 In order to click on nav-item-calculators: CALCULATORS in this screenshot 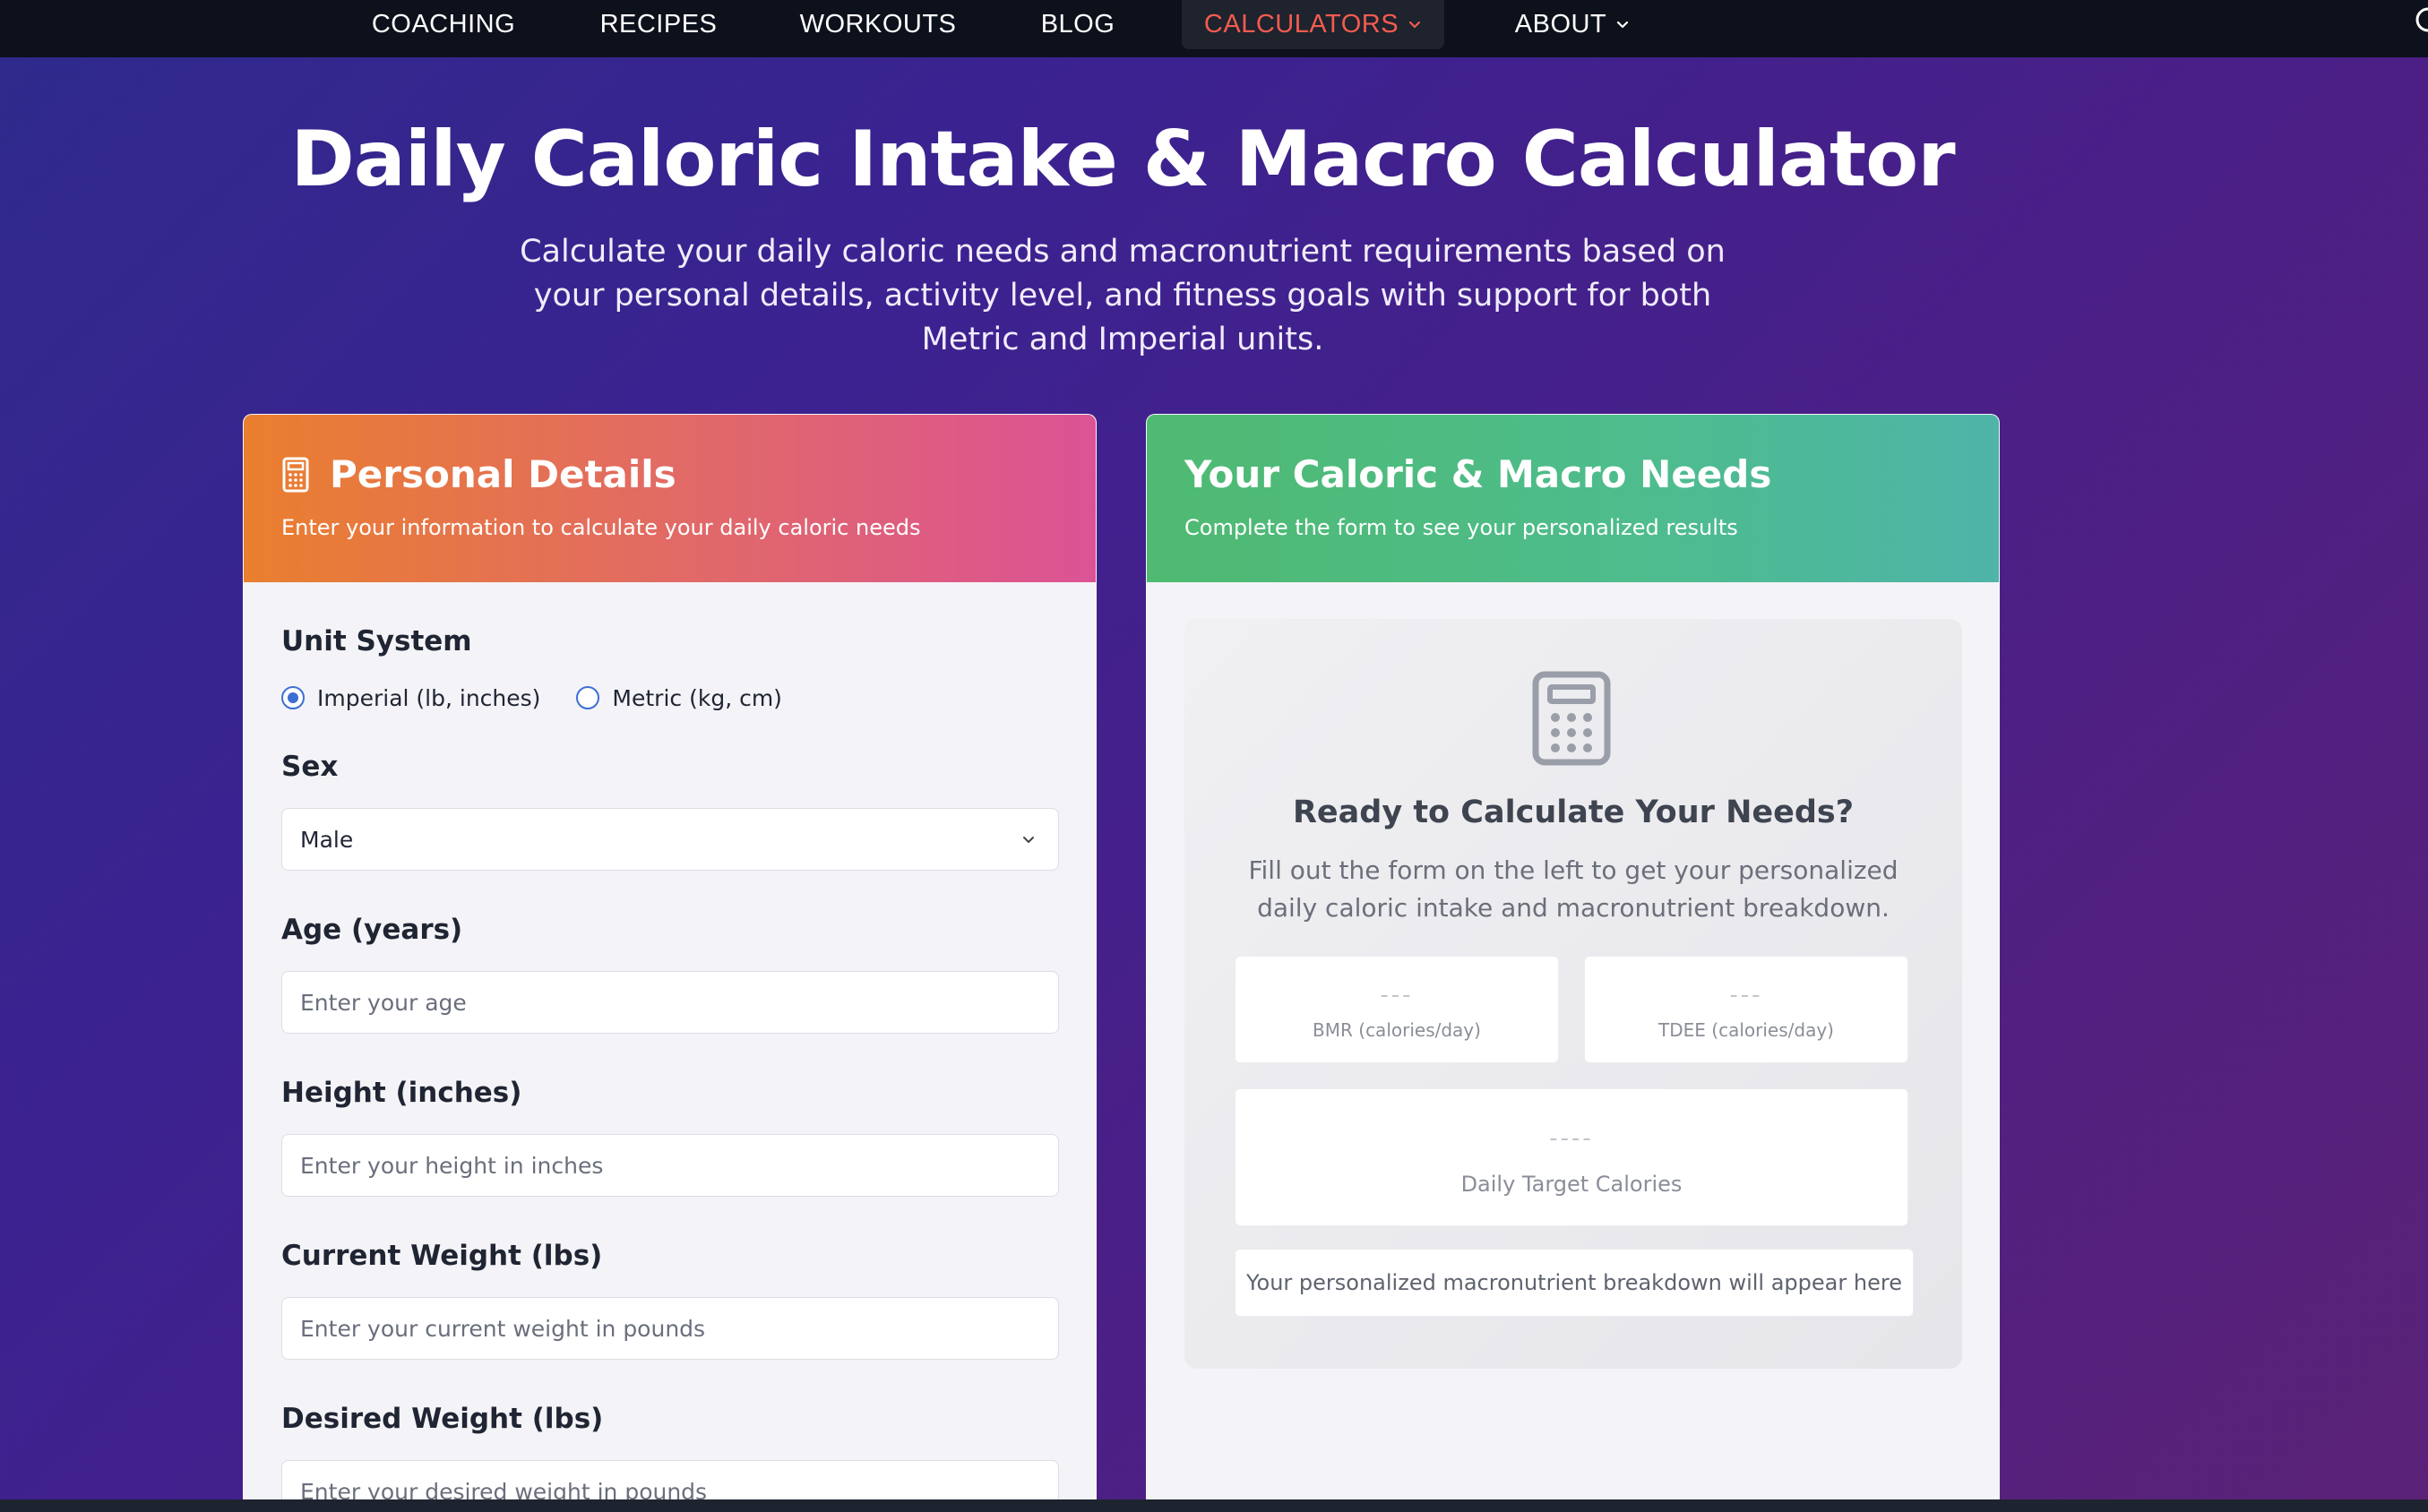, I will do `click(1313, 25)`.